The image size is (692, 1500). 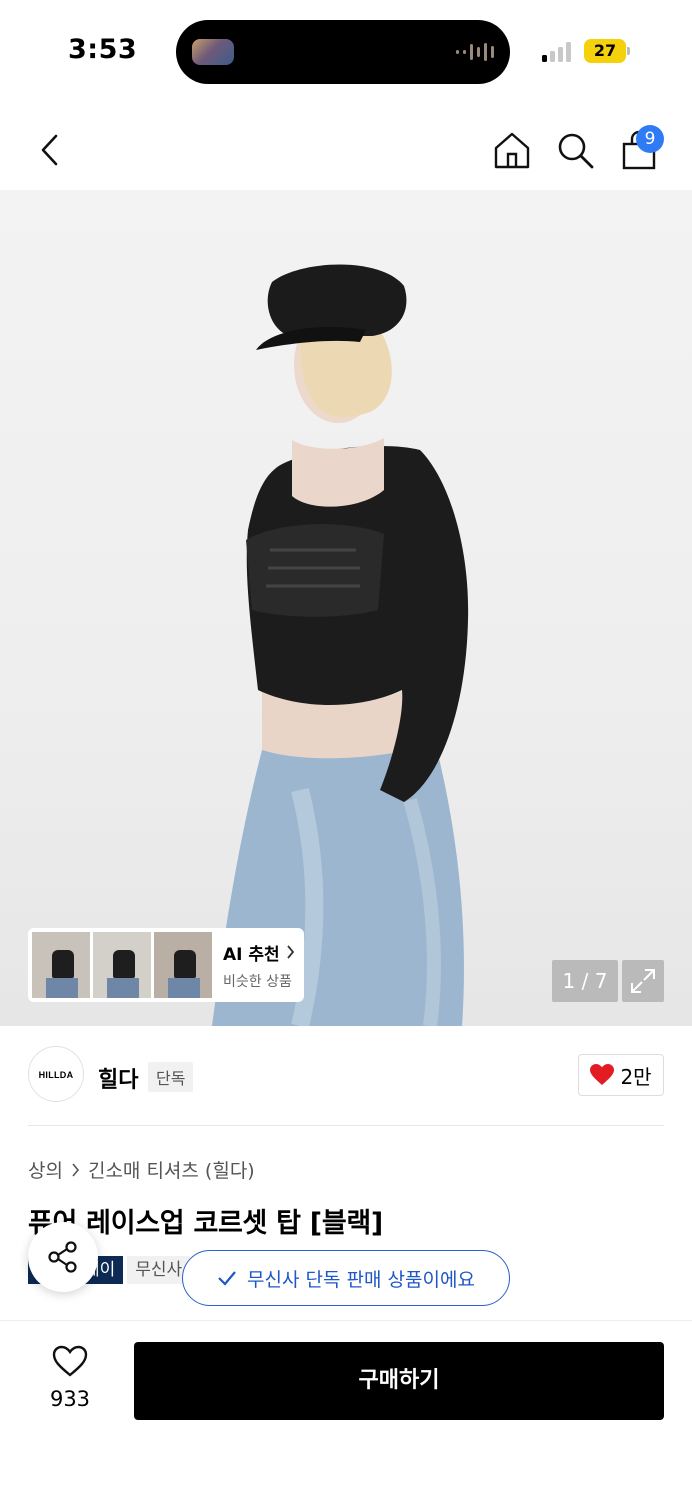 I want to click on brand-row: HILLDA 힐다 단독 2만, so click(x=346, y=1076).